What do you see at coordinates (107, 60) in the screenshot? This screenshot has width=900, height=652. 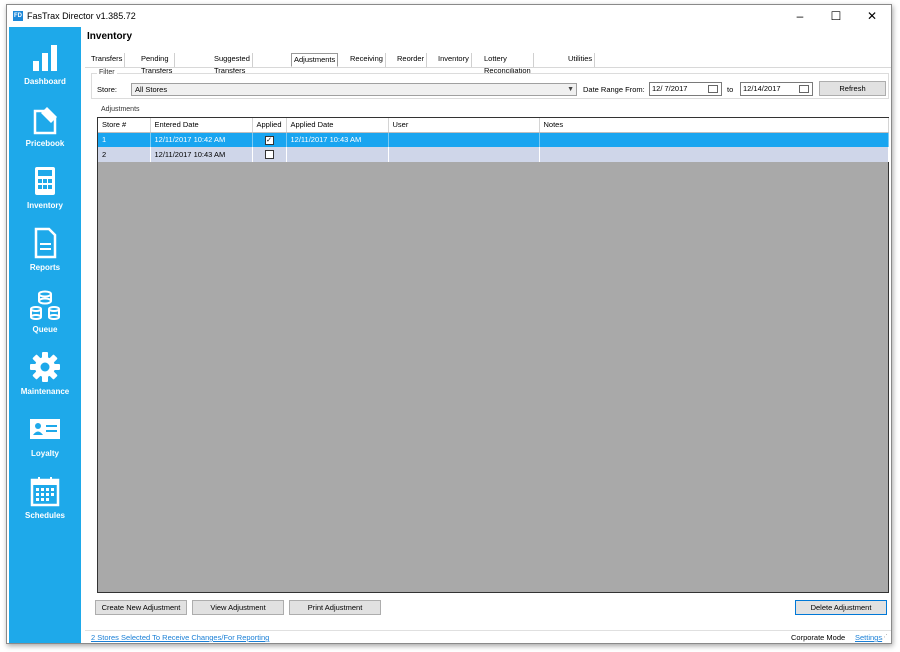 I see `tab-transfers: Transfers` at bounding box center [107, 60].